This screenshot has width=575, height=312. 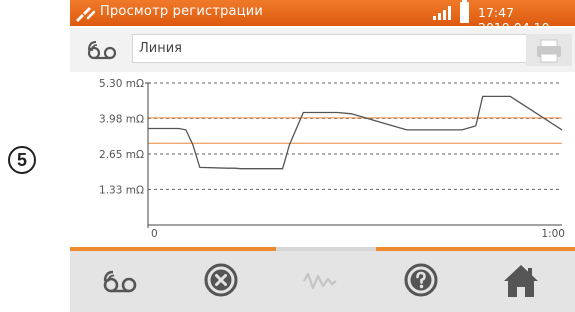 I want to click on x-tick-label: 1:00, so click(x=553, y=234).